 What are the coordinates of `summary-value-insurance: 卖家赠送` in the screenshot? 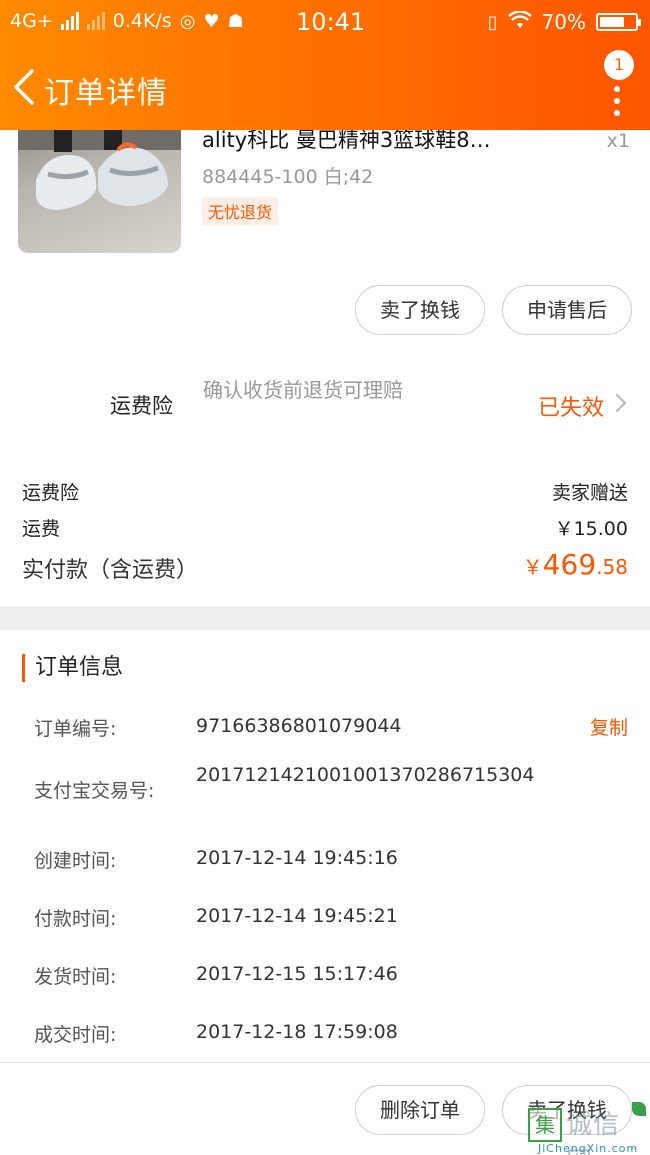 It's located at (589, 493).